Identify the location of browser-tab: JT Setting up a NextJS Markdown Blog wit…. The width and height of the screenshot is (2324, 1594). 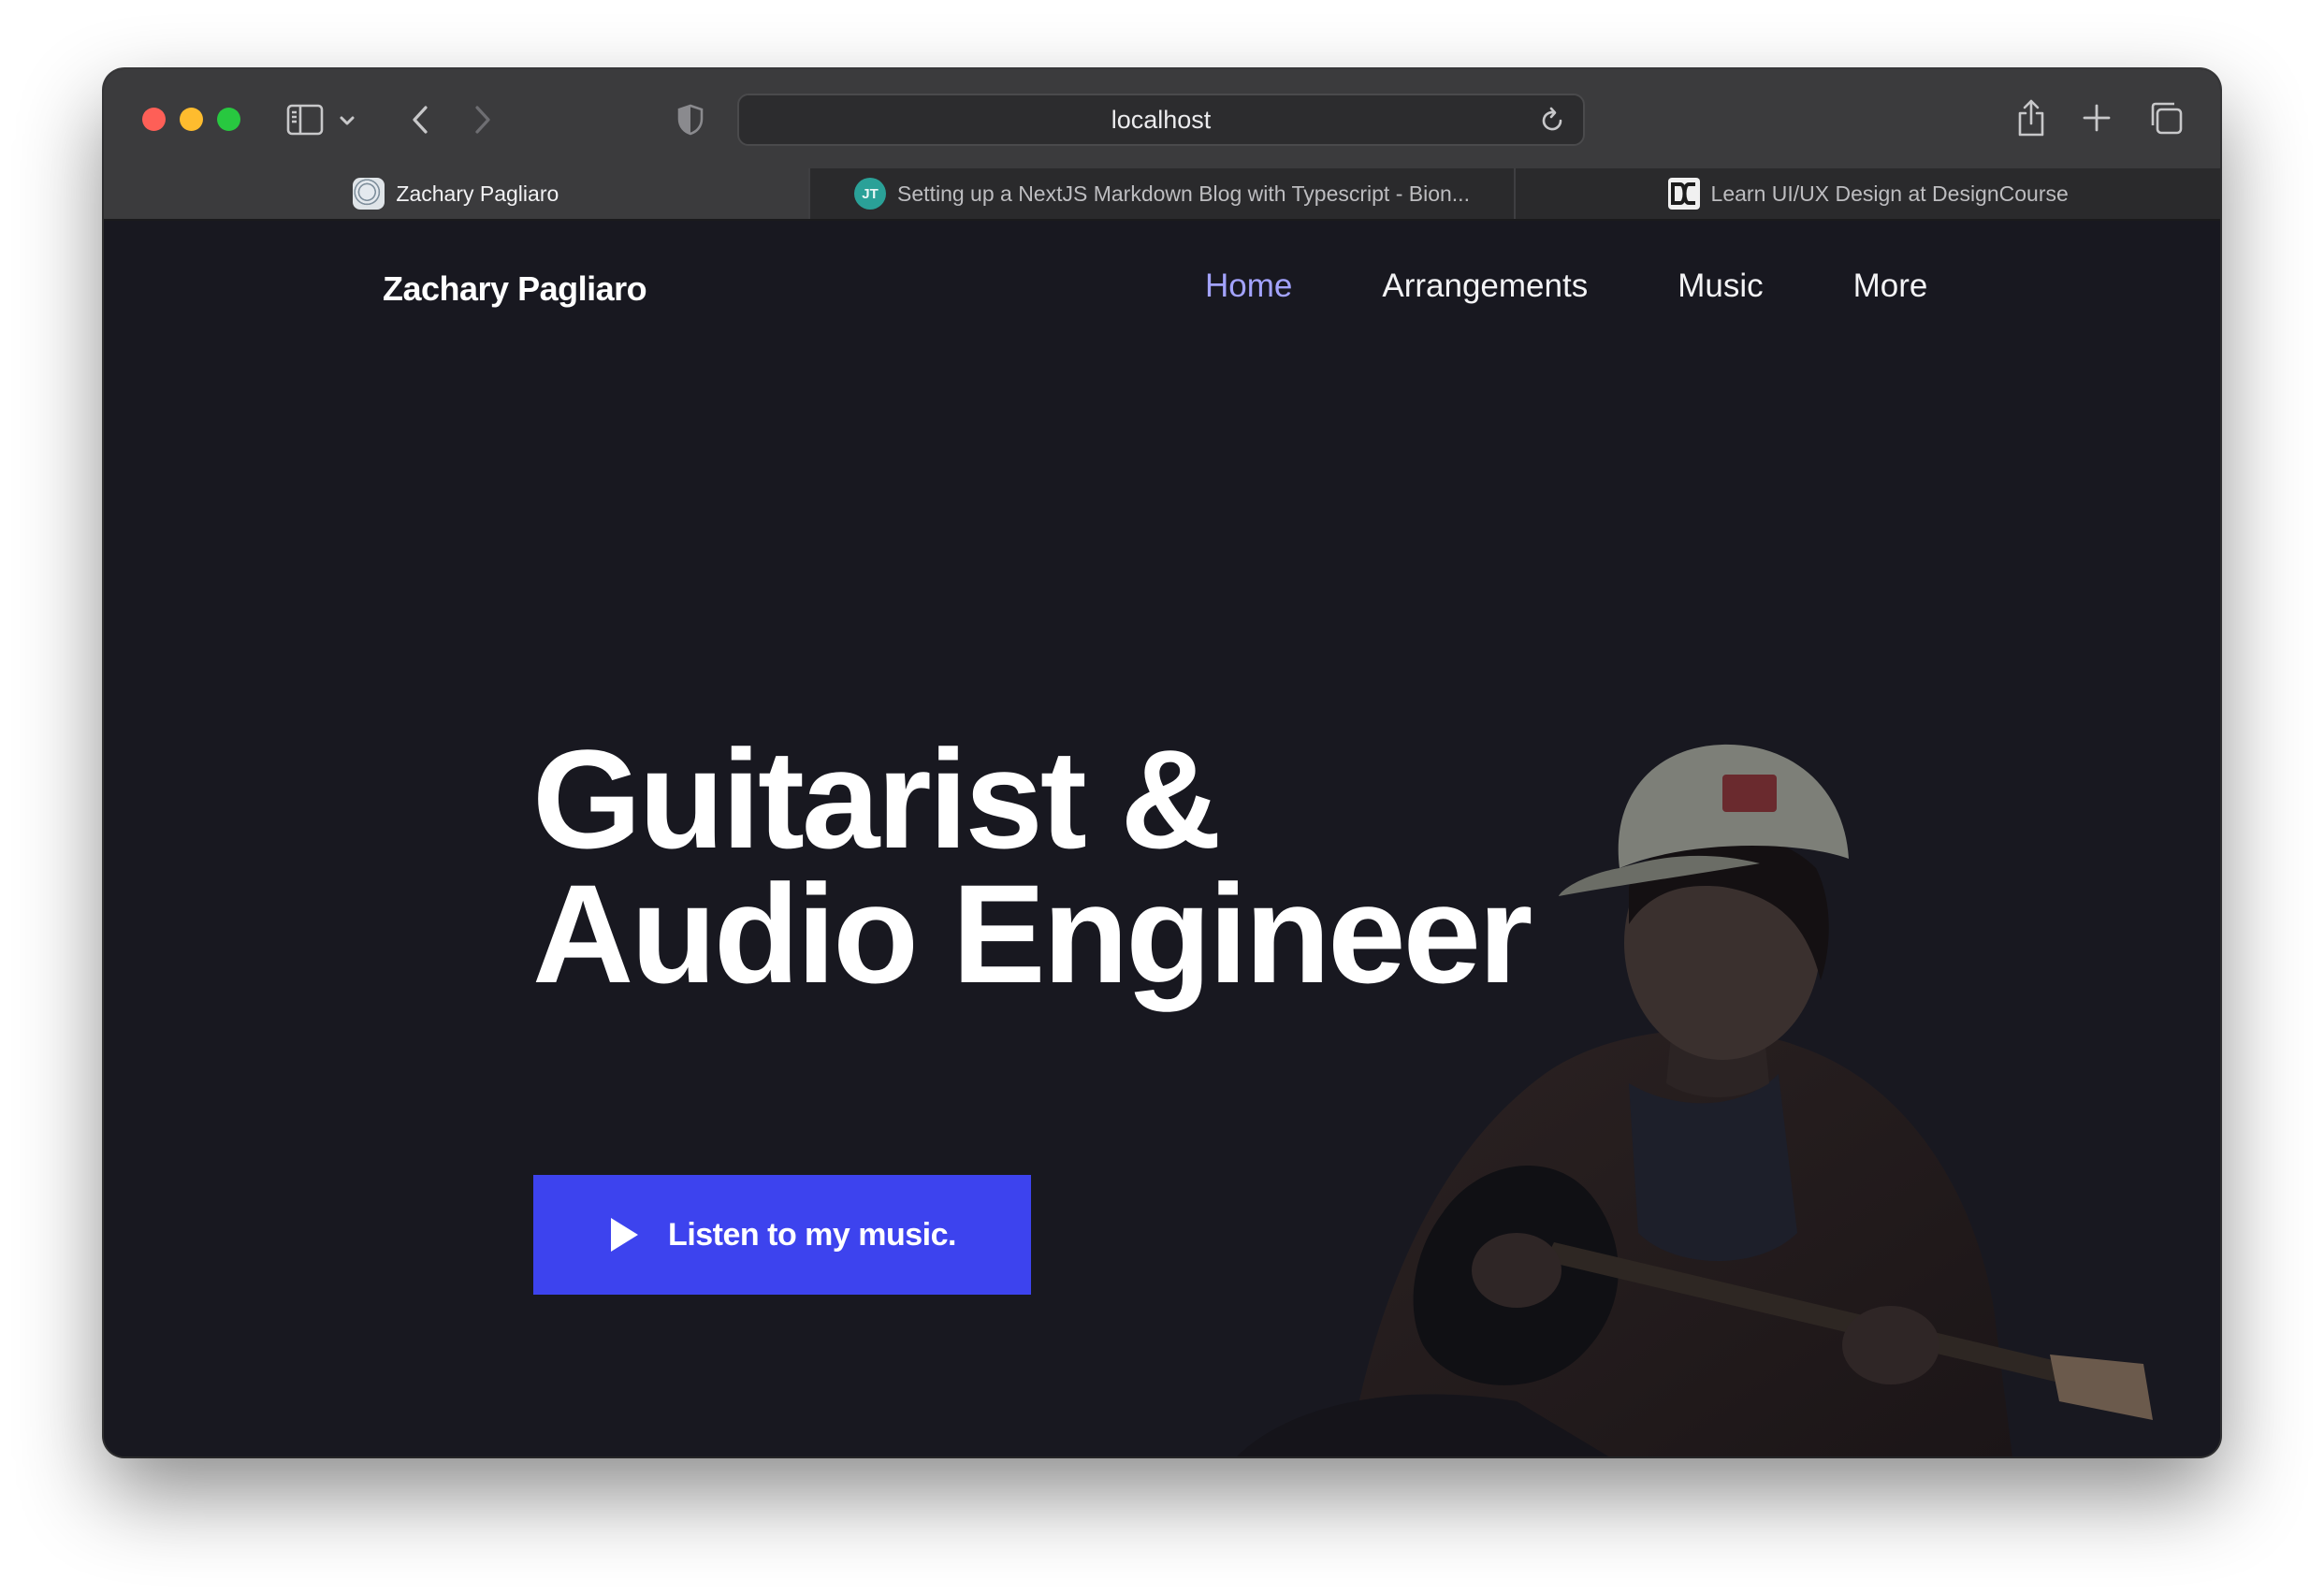
(1161, 193).